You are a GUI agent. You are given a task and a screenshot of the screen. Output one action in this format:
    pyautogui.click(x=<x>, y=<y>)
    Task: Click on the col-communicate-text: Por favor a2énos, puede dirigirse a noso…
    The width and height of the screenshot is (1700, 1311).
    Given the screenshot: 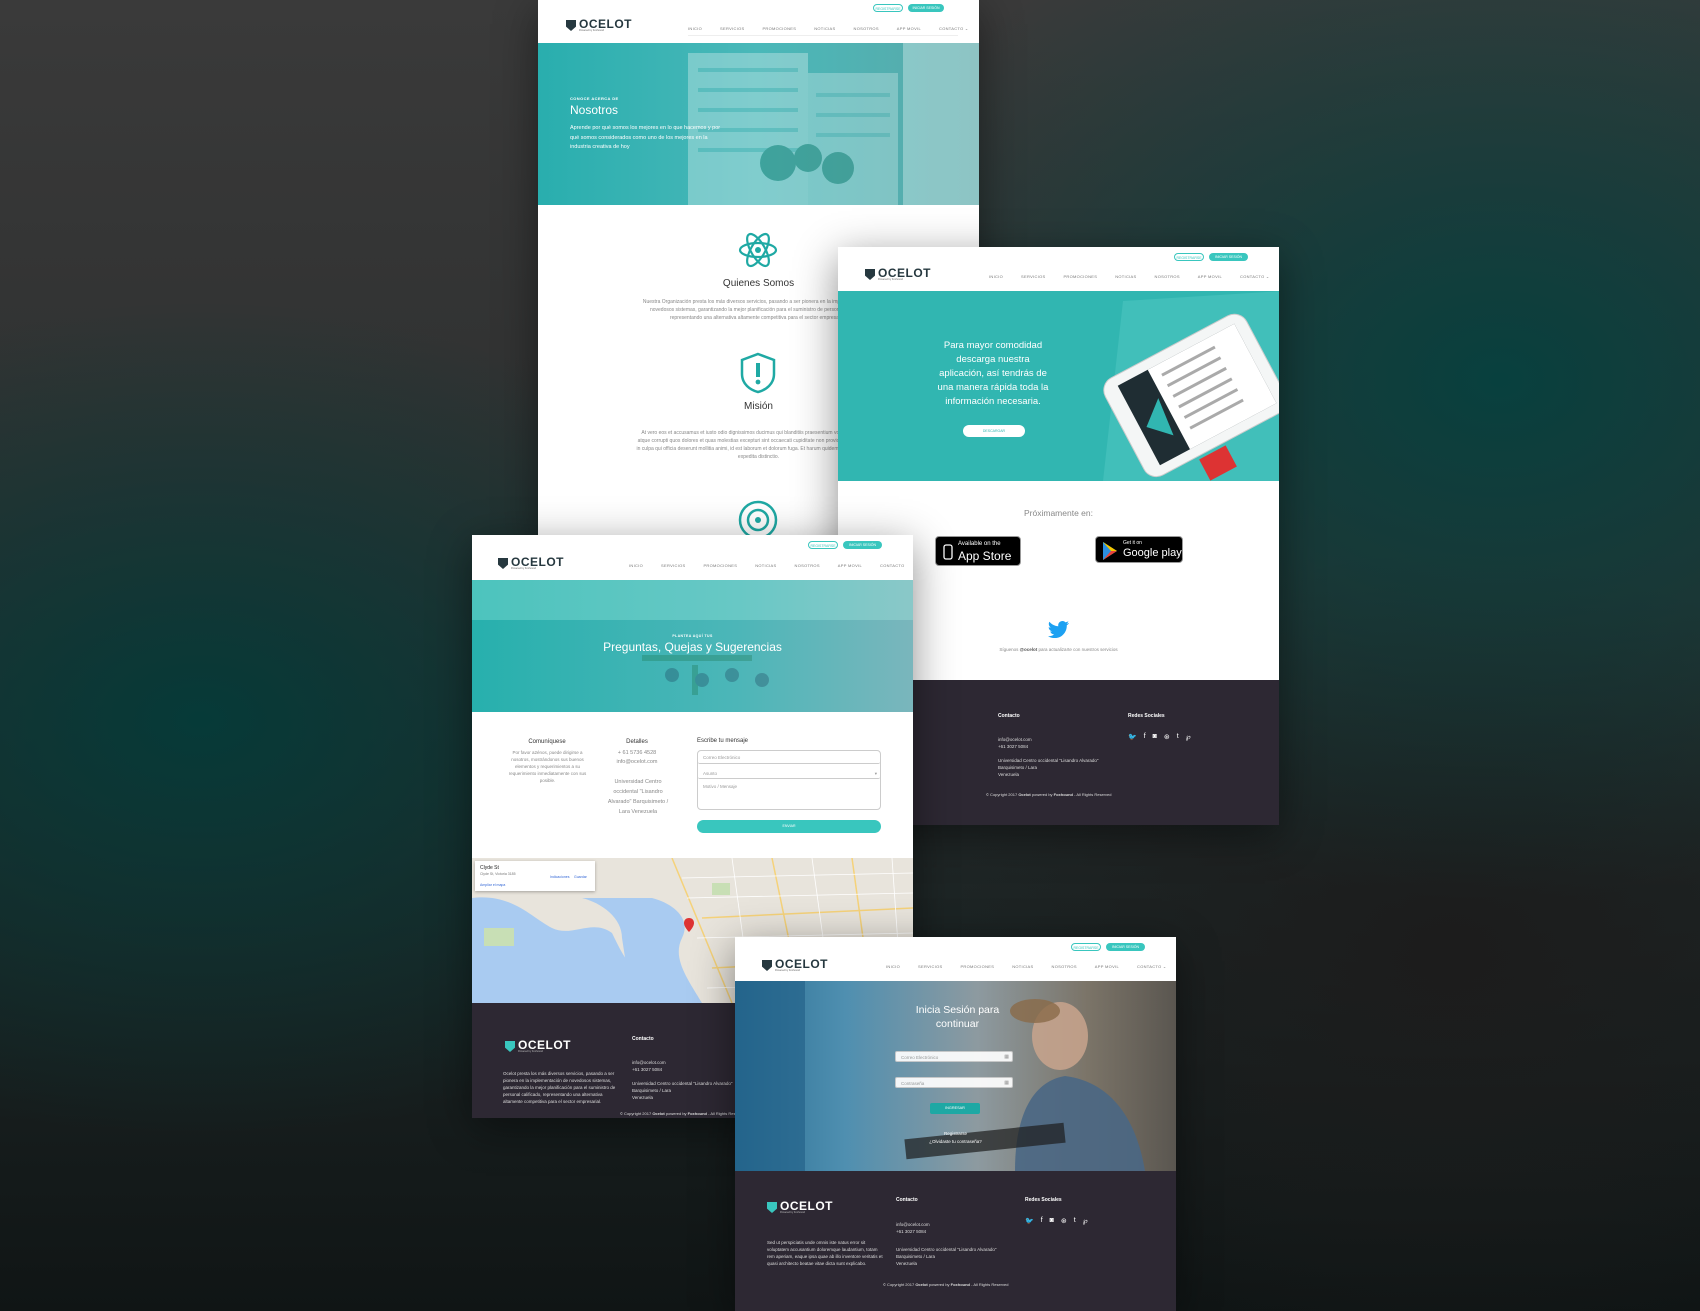 What is the action you would take?
    pyautogui.click(x=547, y=766)
    